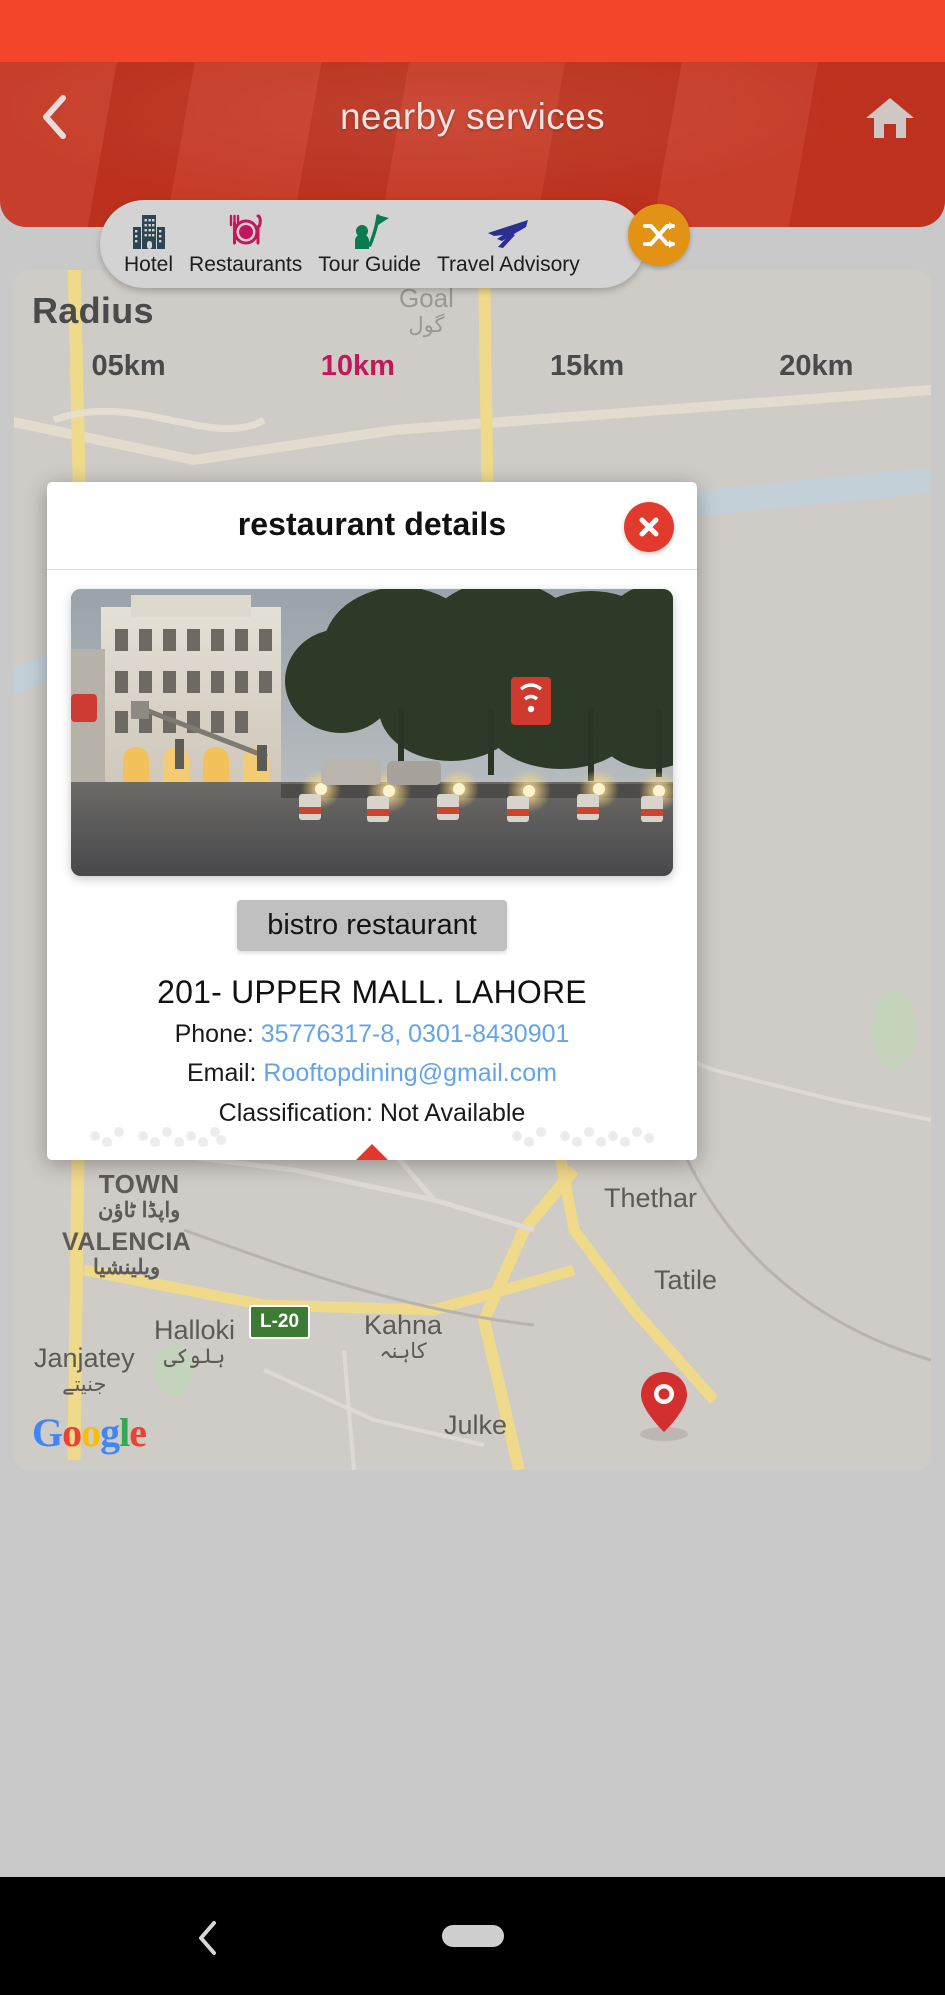 The width and height of the screenshot is (945, 1995). What do you see at coordinates (84, 1358) in the screenshot?
I see `map-label-name: Janjatey` at bounding box center [84, 1358].